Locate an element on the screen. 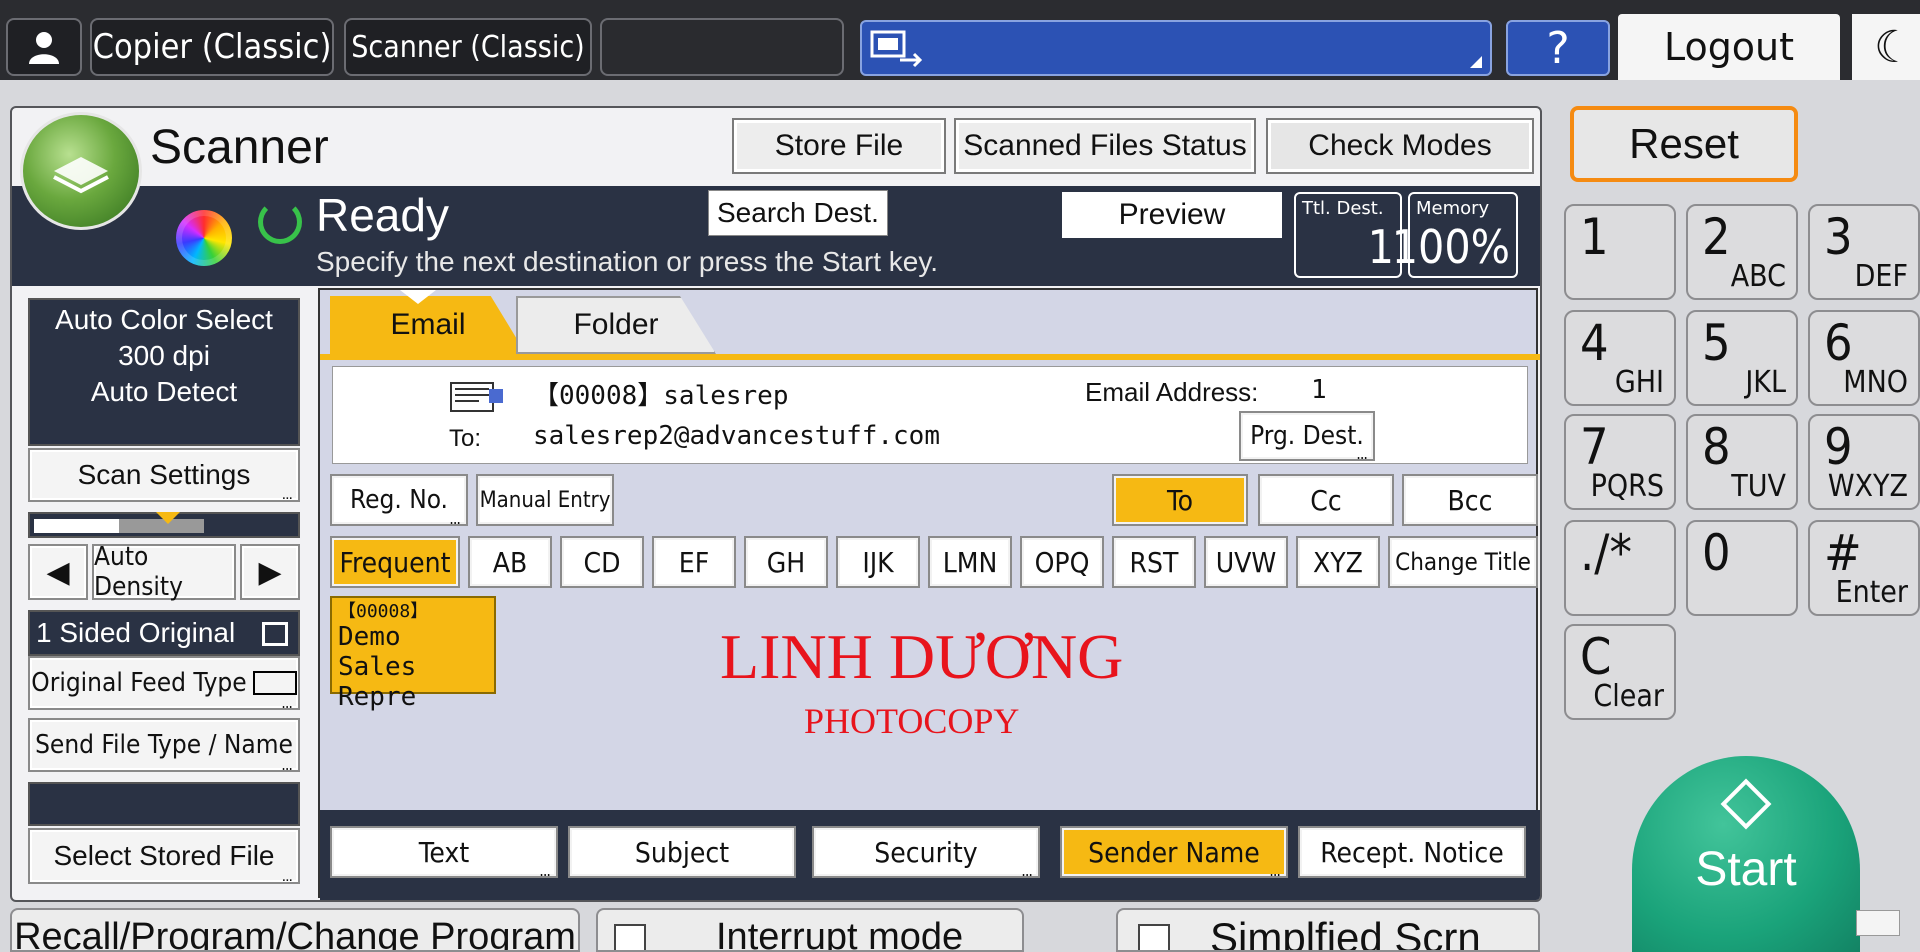  reset-button: Reset is located at coordinates (1684, 144).